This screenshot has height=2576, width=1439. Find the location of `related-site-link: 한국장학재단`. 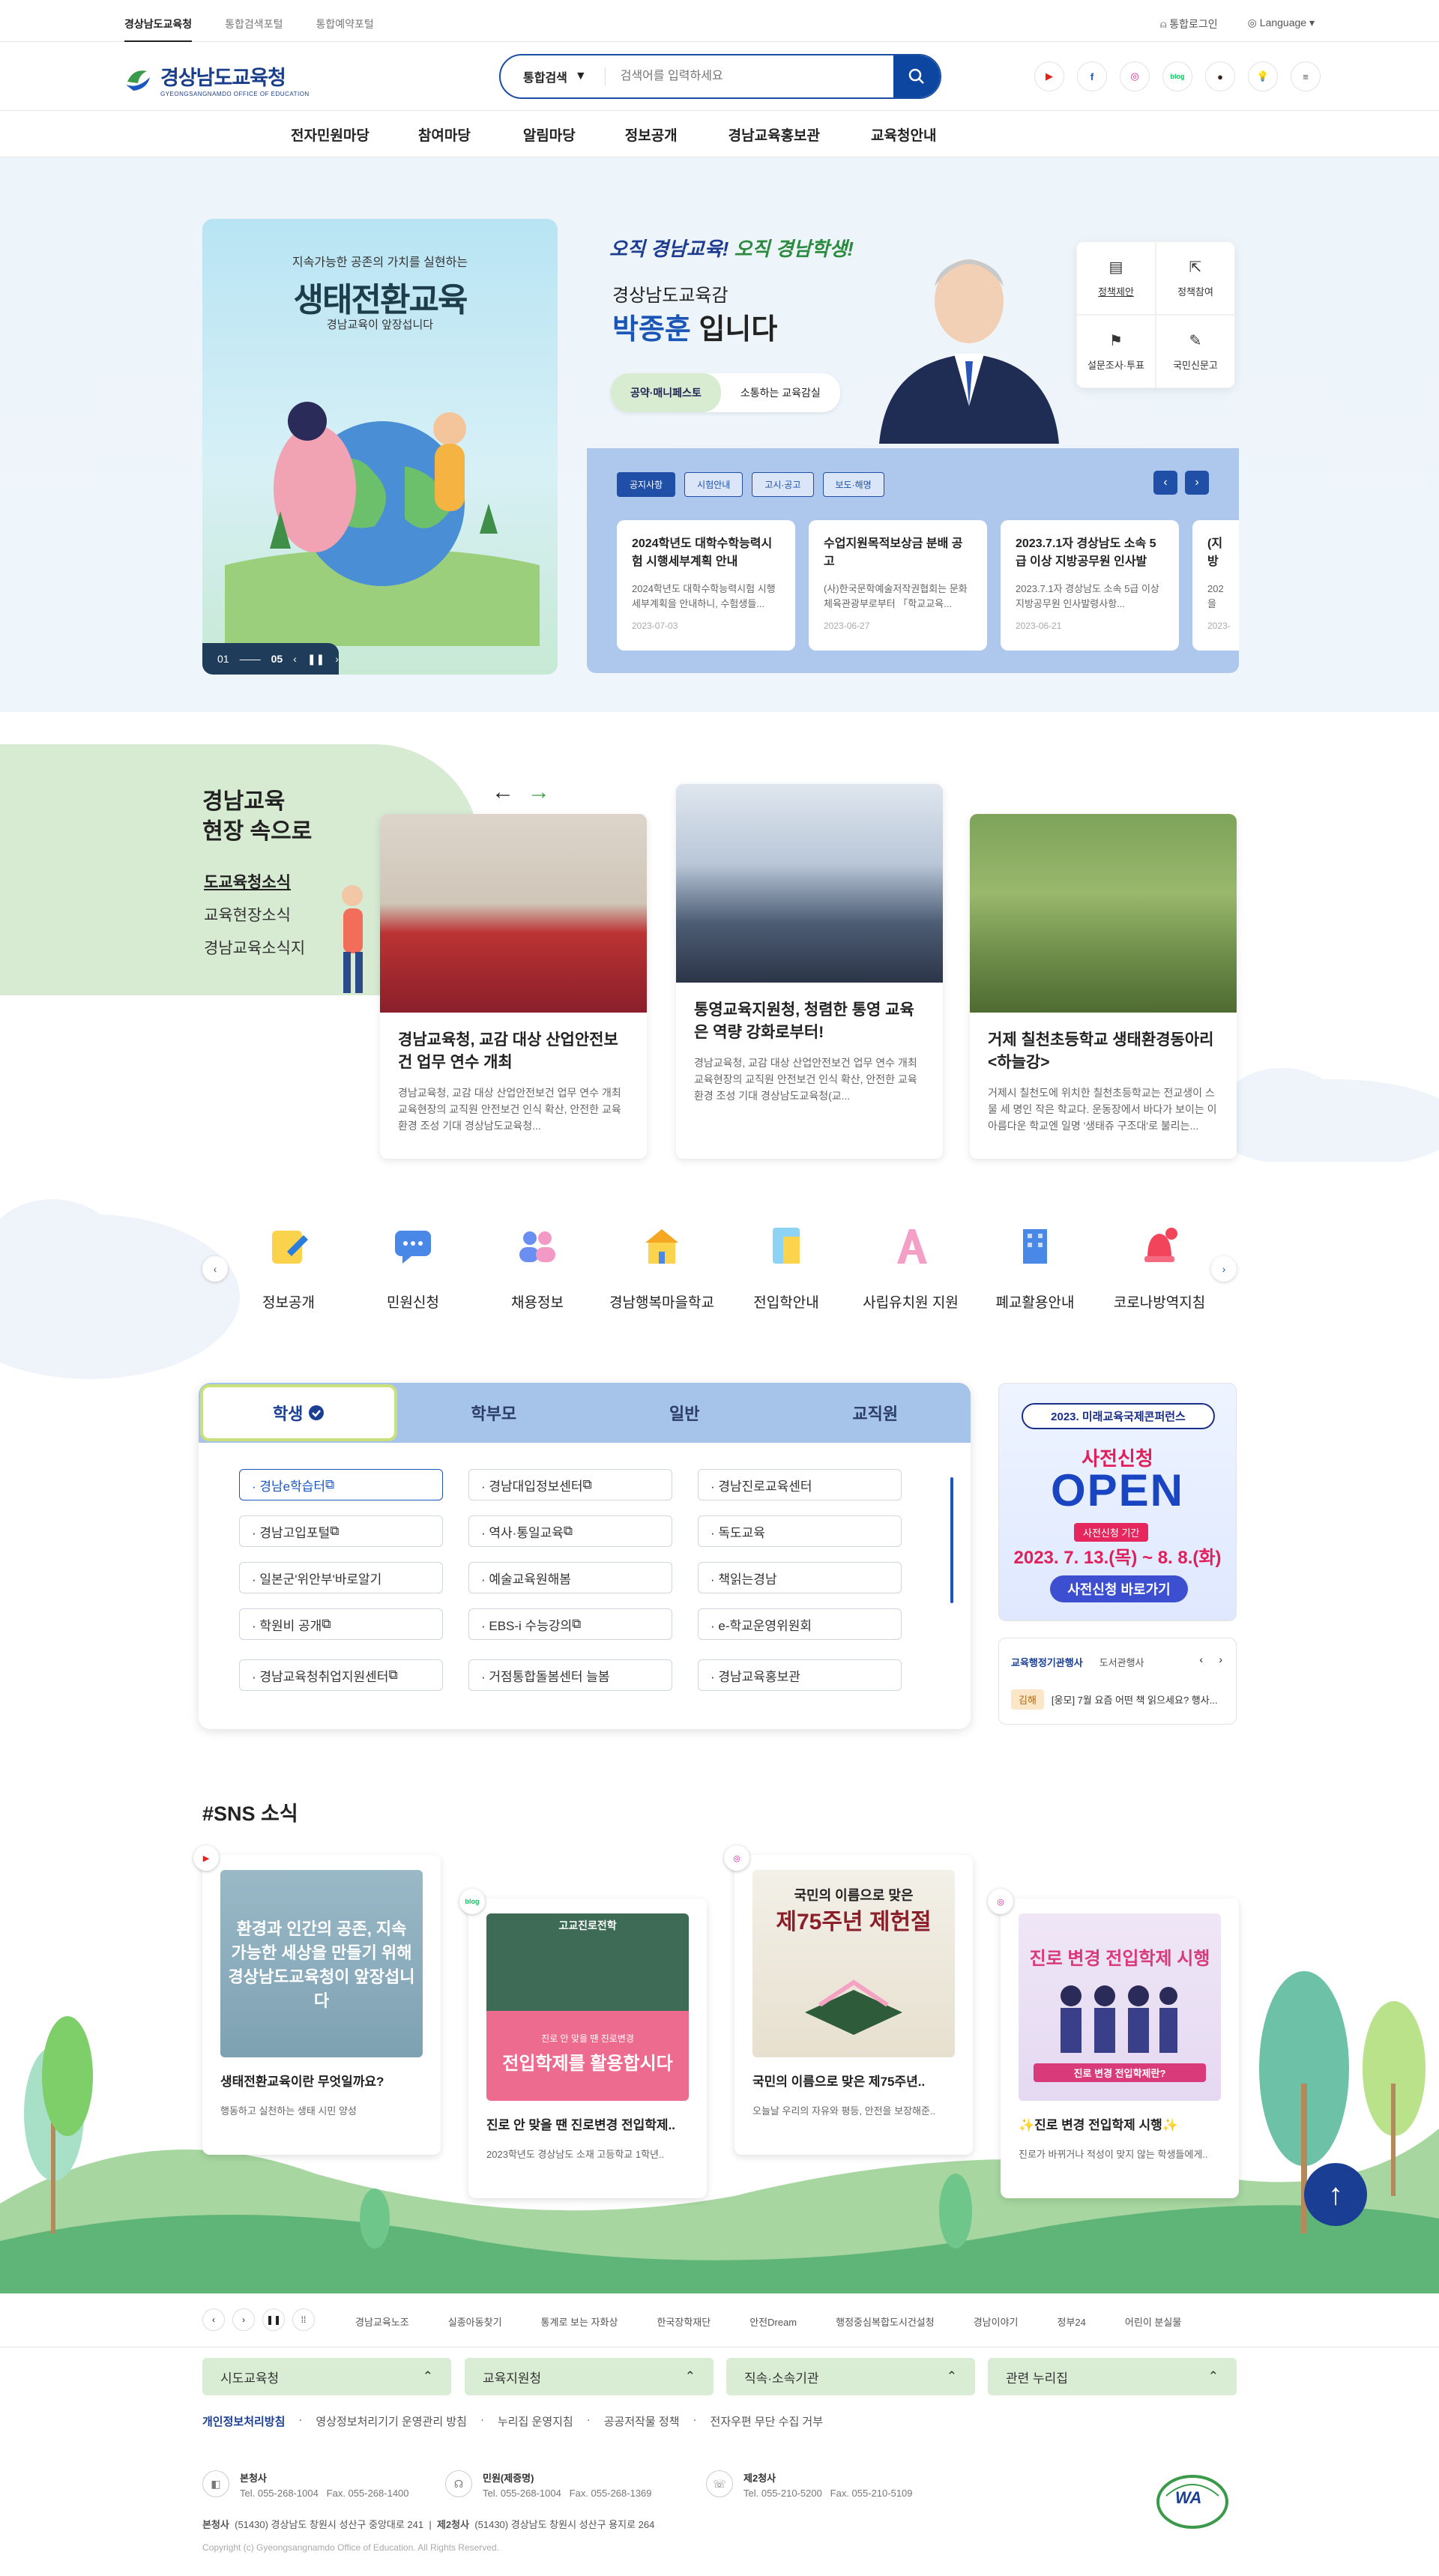

related-site-link: 한국장학재단 is located at coordinates (684, 2321).